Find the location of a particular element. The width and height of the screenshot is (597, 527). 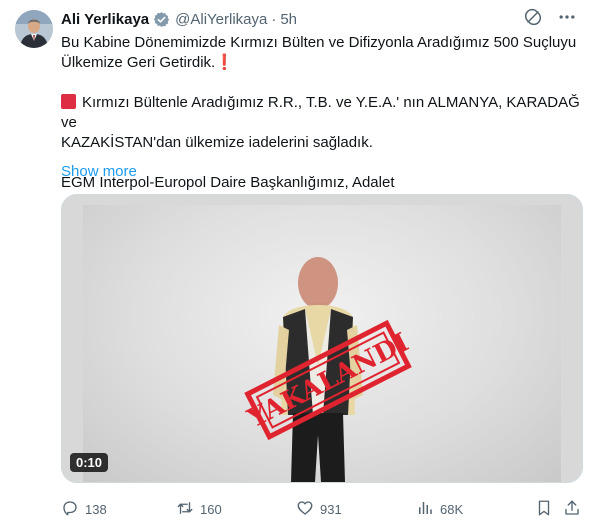

views-count: 68K is located at coordinates (452, 509).